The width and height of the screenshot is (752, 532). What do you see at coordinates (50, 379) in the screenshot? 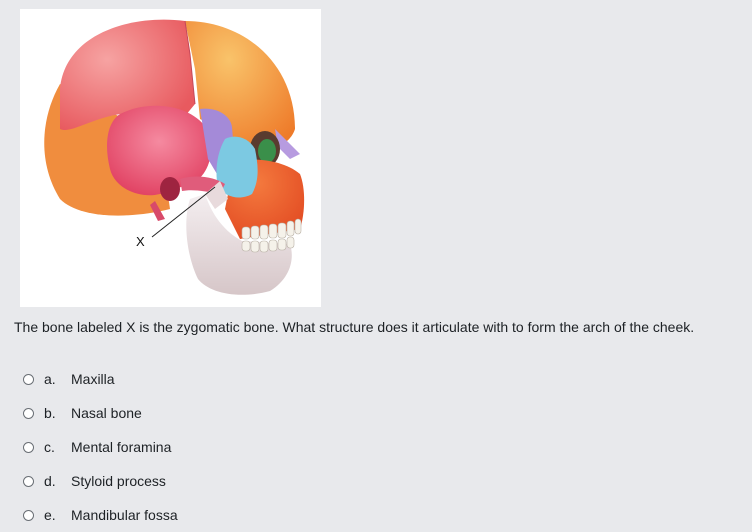
I see `answer-letter: a.` at bounding box center [50, 379].